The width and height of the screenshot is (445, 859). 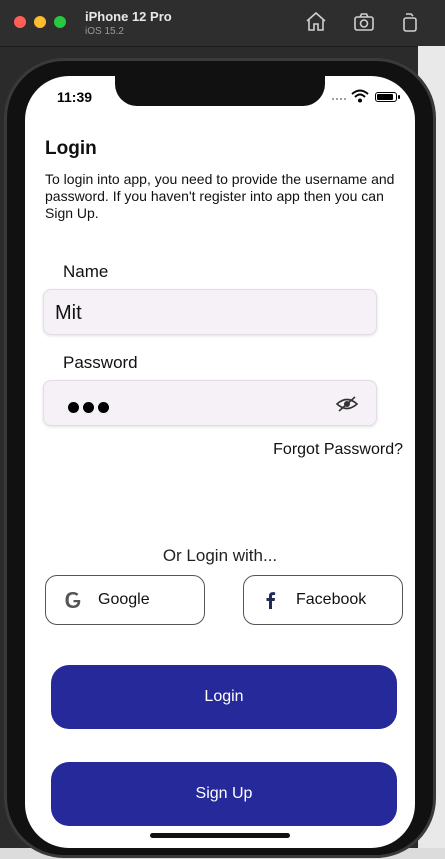 I want to click on battery-level, so click(x=385, y=97).